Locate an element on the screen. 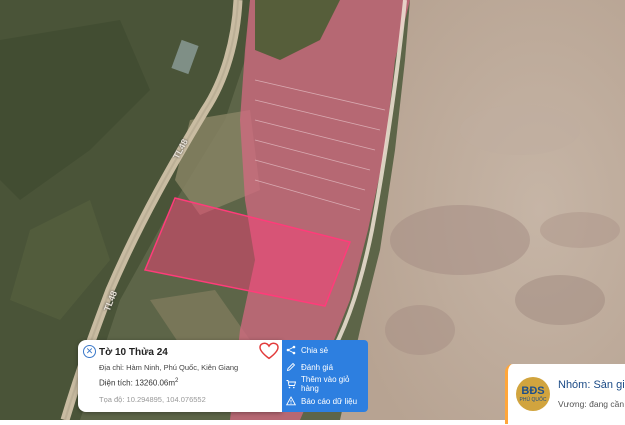 The width and height of the screenshot is (625, 425). parcel-address: Địa chỉ: Hàm Ninh, Phú Quốc, Kiên Giang is located at coordinates (169, 367).